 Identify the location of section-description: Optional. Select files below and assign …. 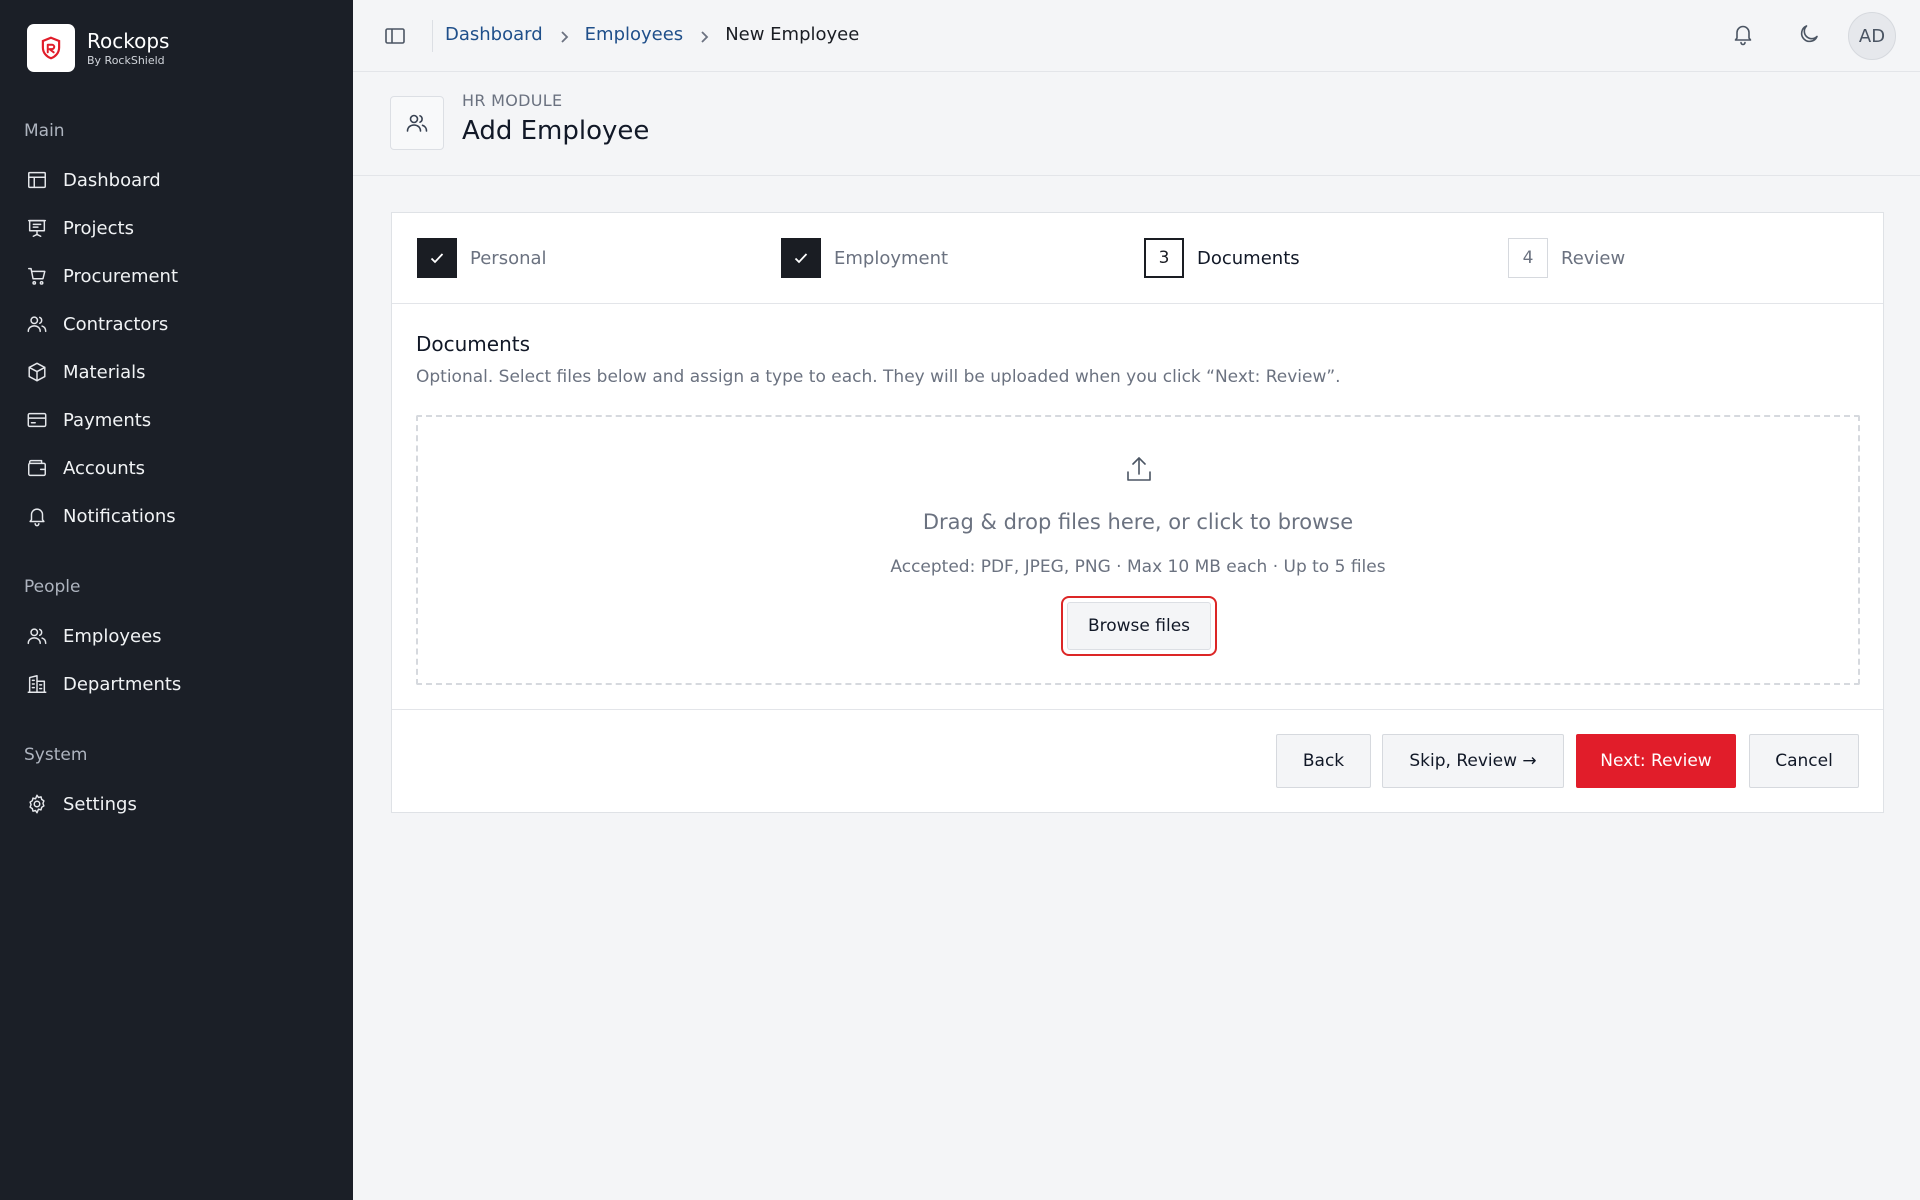
(878, 377).